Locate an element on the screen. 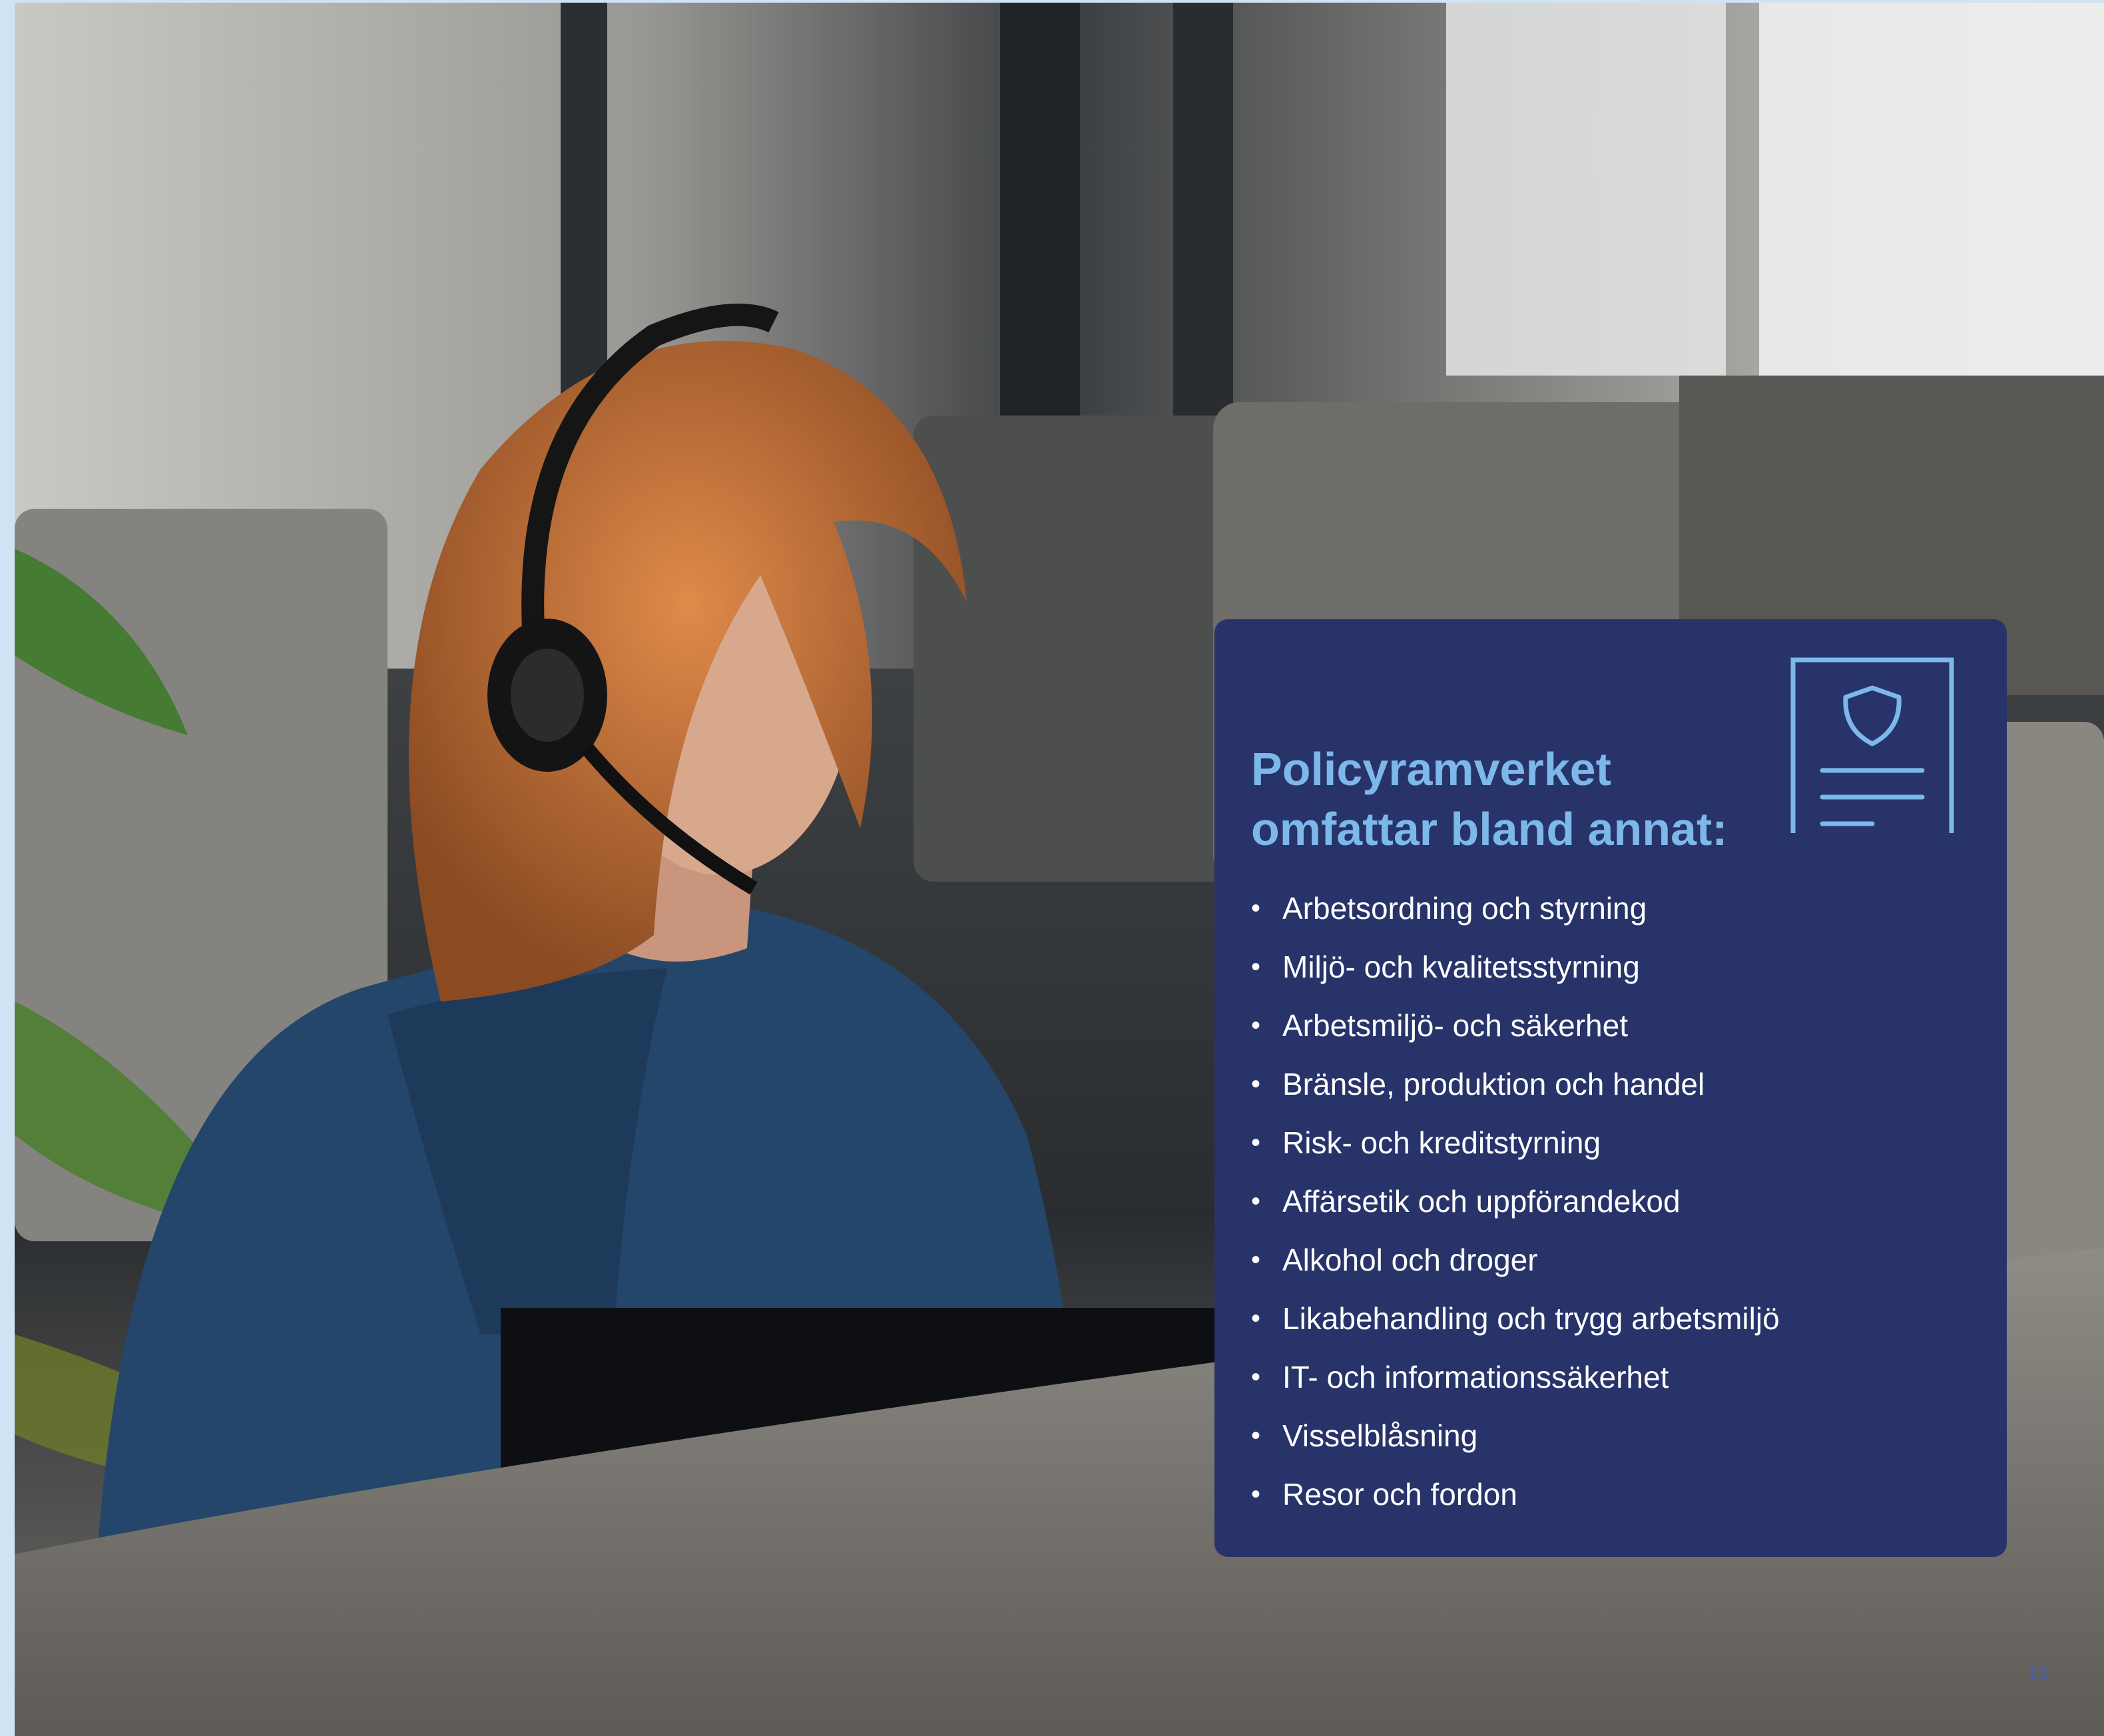  list-item: • IT- och informationssäkerhet is located at coordinates (1516, 1377).